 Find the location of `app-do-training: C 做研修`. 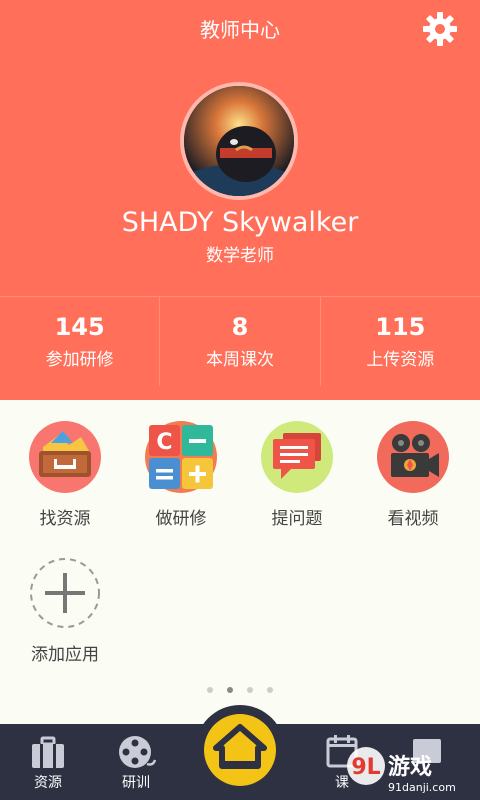

app-do-training: C 做研修 is located at coordinates (181, 475).